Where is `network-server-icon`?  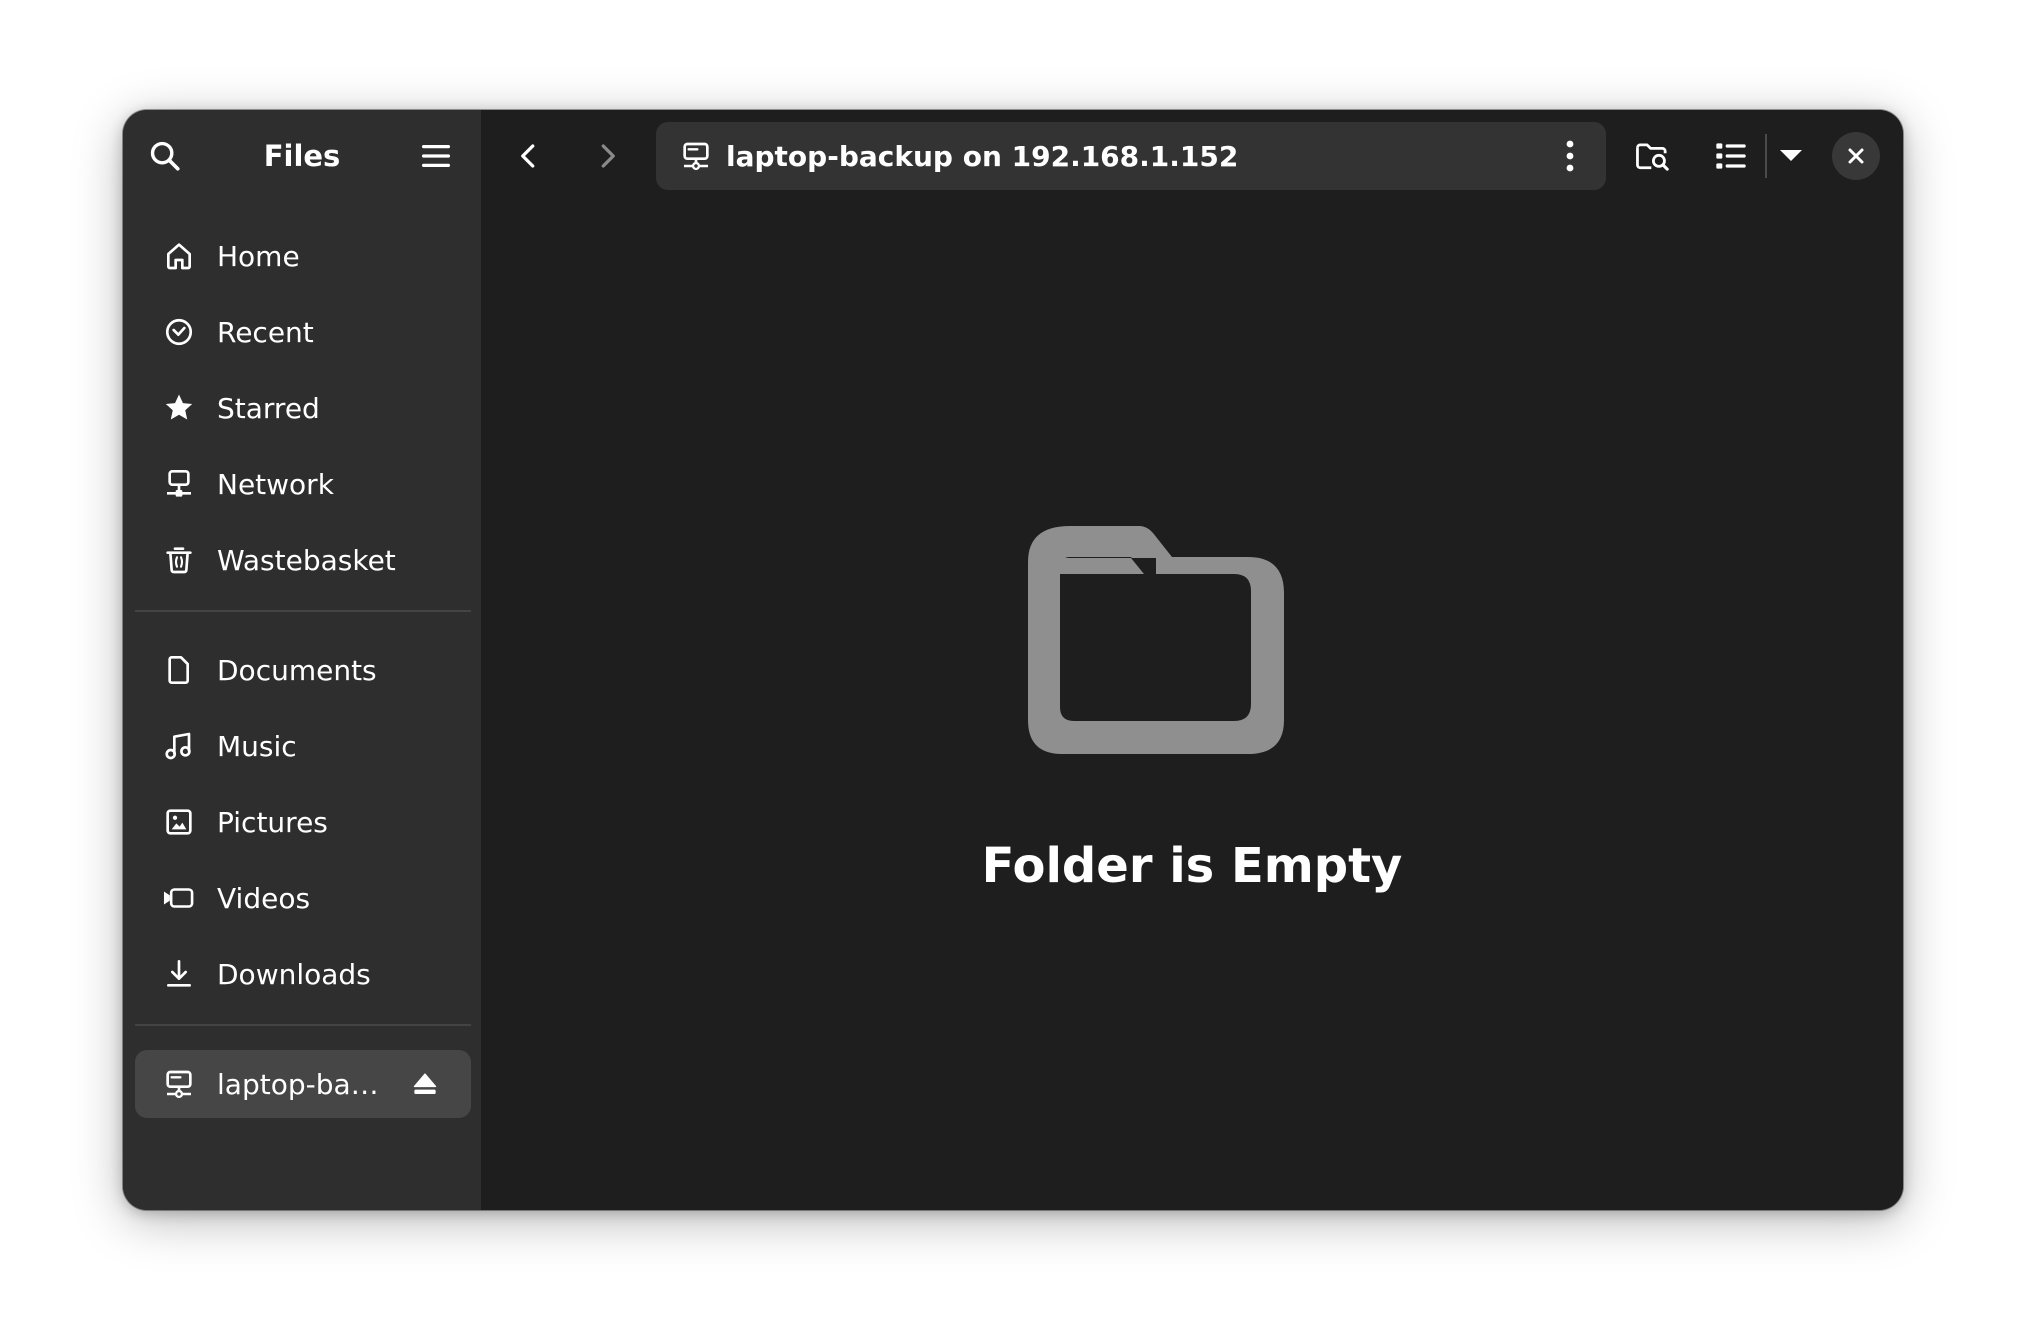
network-server-icon is located at coordinates (179, 1084).